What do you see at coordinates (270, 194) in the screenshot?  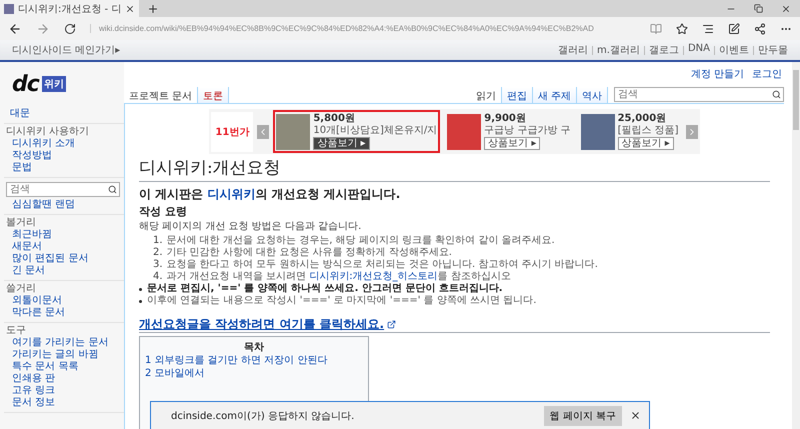 I see `intro-heading: 이 게시판은 디시위키의 개선요청 게시판입니다.` at bounding box center [270, 194].